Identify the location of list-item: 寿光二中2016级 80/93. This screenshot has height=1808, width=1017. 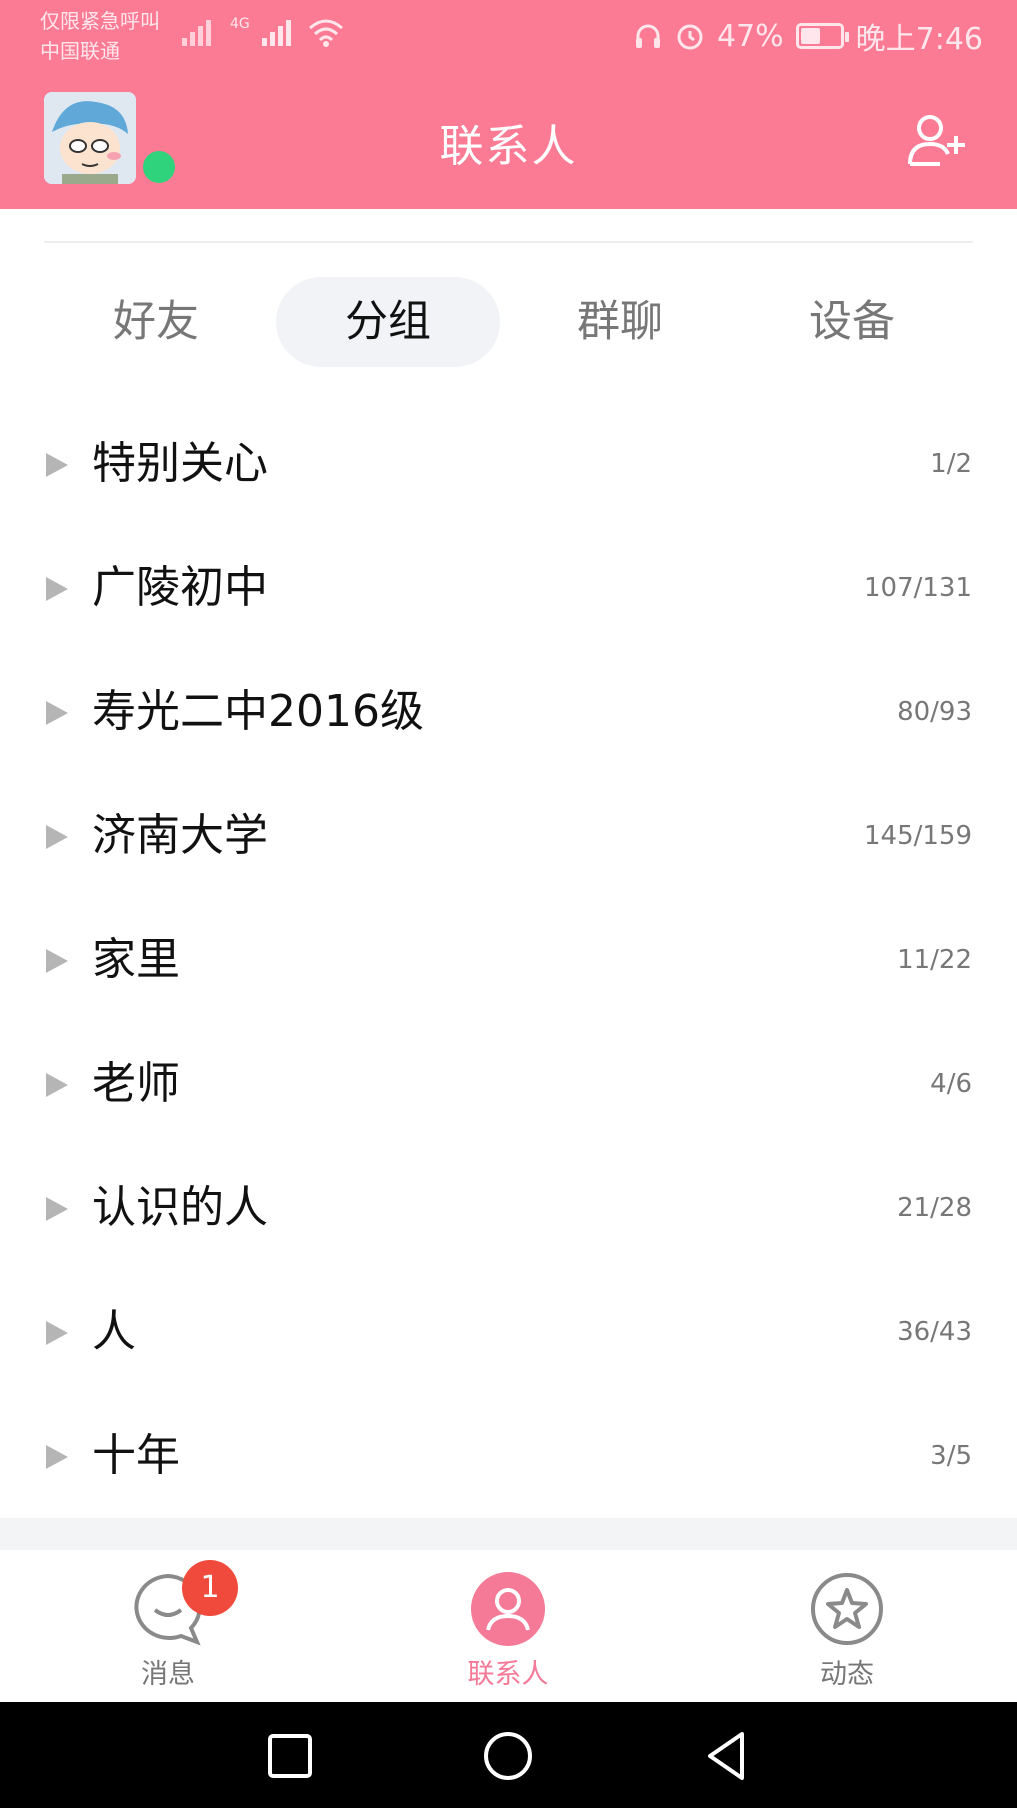
(508, 712).